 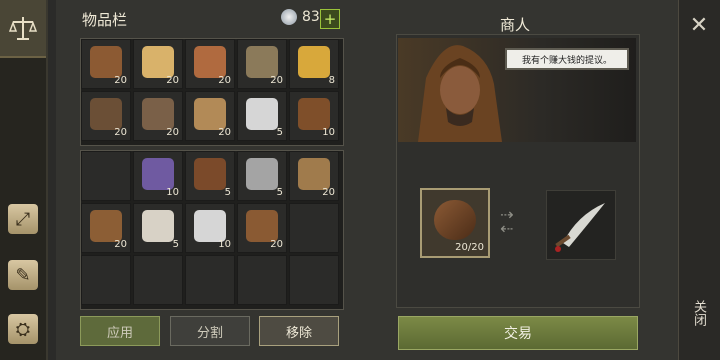 I want to click on sidebar-item-scale, so click(x=23, y=29).